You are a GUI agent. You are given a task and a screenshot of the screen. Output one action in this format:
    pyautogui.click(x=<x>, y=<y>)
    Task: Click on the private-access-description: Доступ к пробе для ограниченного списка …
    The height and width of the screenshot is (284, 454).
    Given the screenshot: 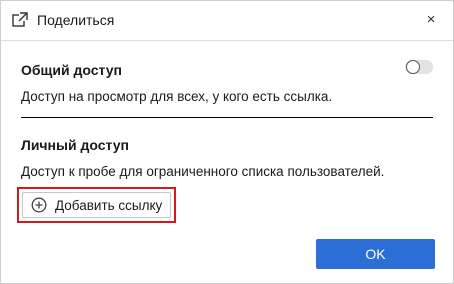 What is the action you would take?
    pyautogui.click(x=203, y=171)
    